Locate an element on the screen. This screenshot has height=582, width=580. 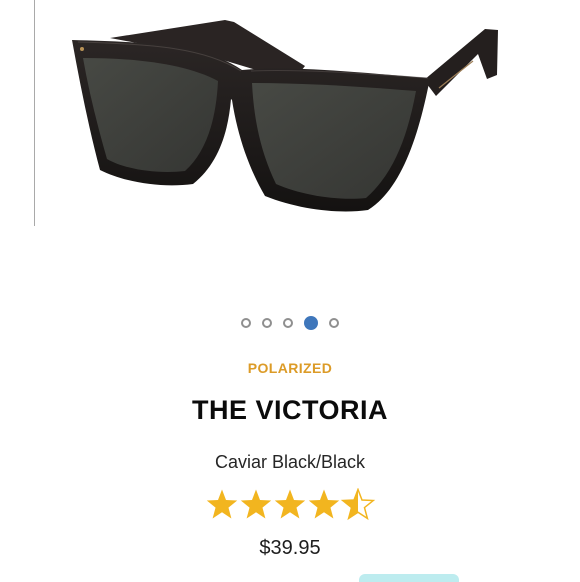
carousel-pagination is located at coordinates (290, 323).